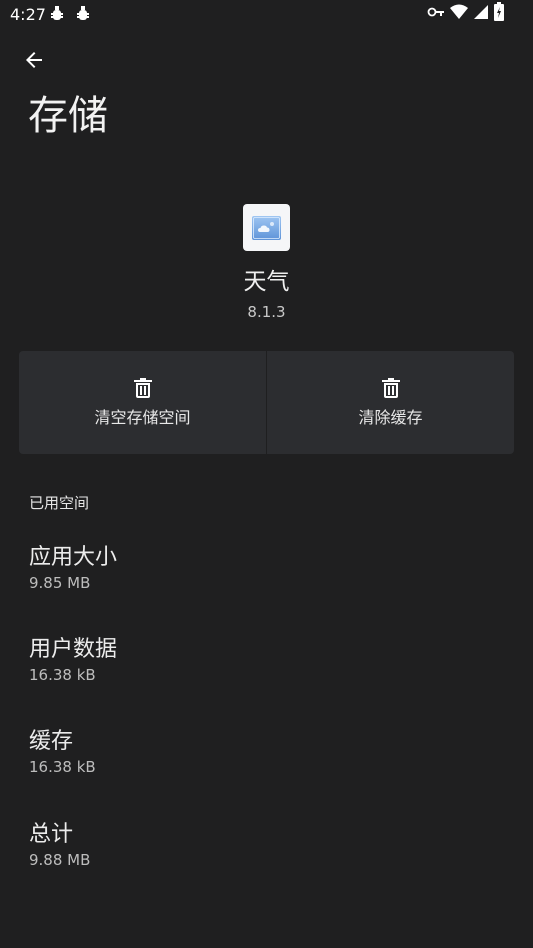  Describe the element at coordinates (269, 660) in the screenshot. I see `stat-item-user-data: 用户数据 16.38 kB` at that location.